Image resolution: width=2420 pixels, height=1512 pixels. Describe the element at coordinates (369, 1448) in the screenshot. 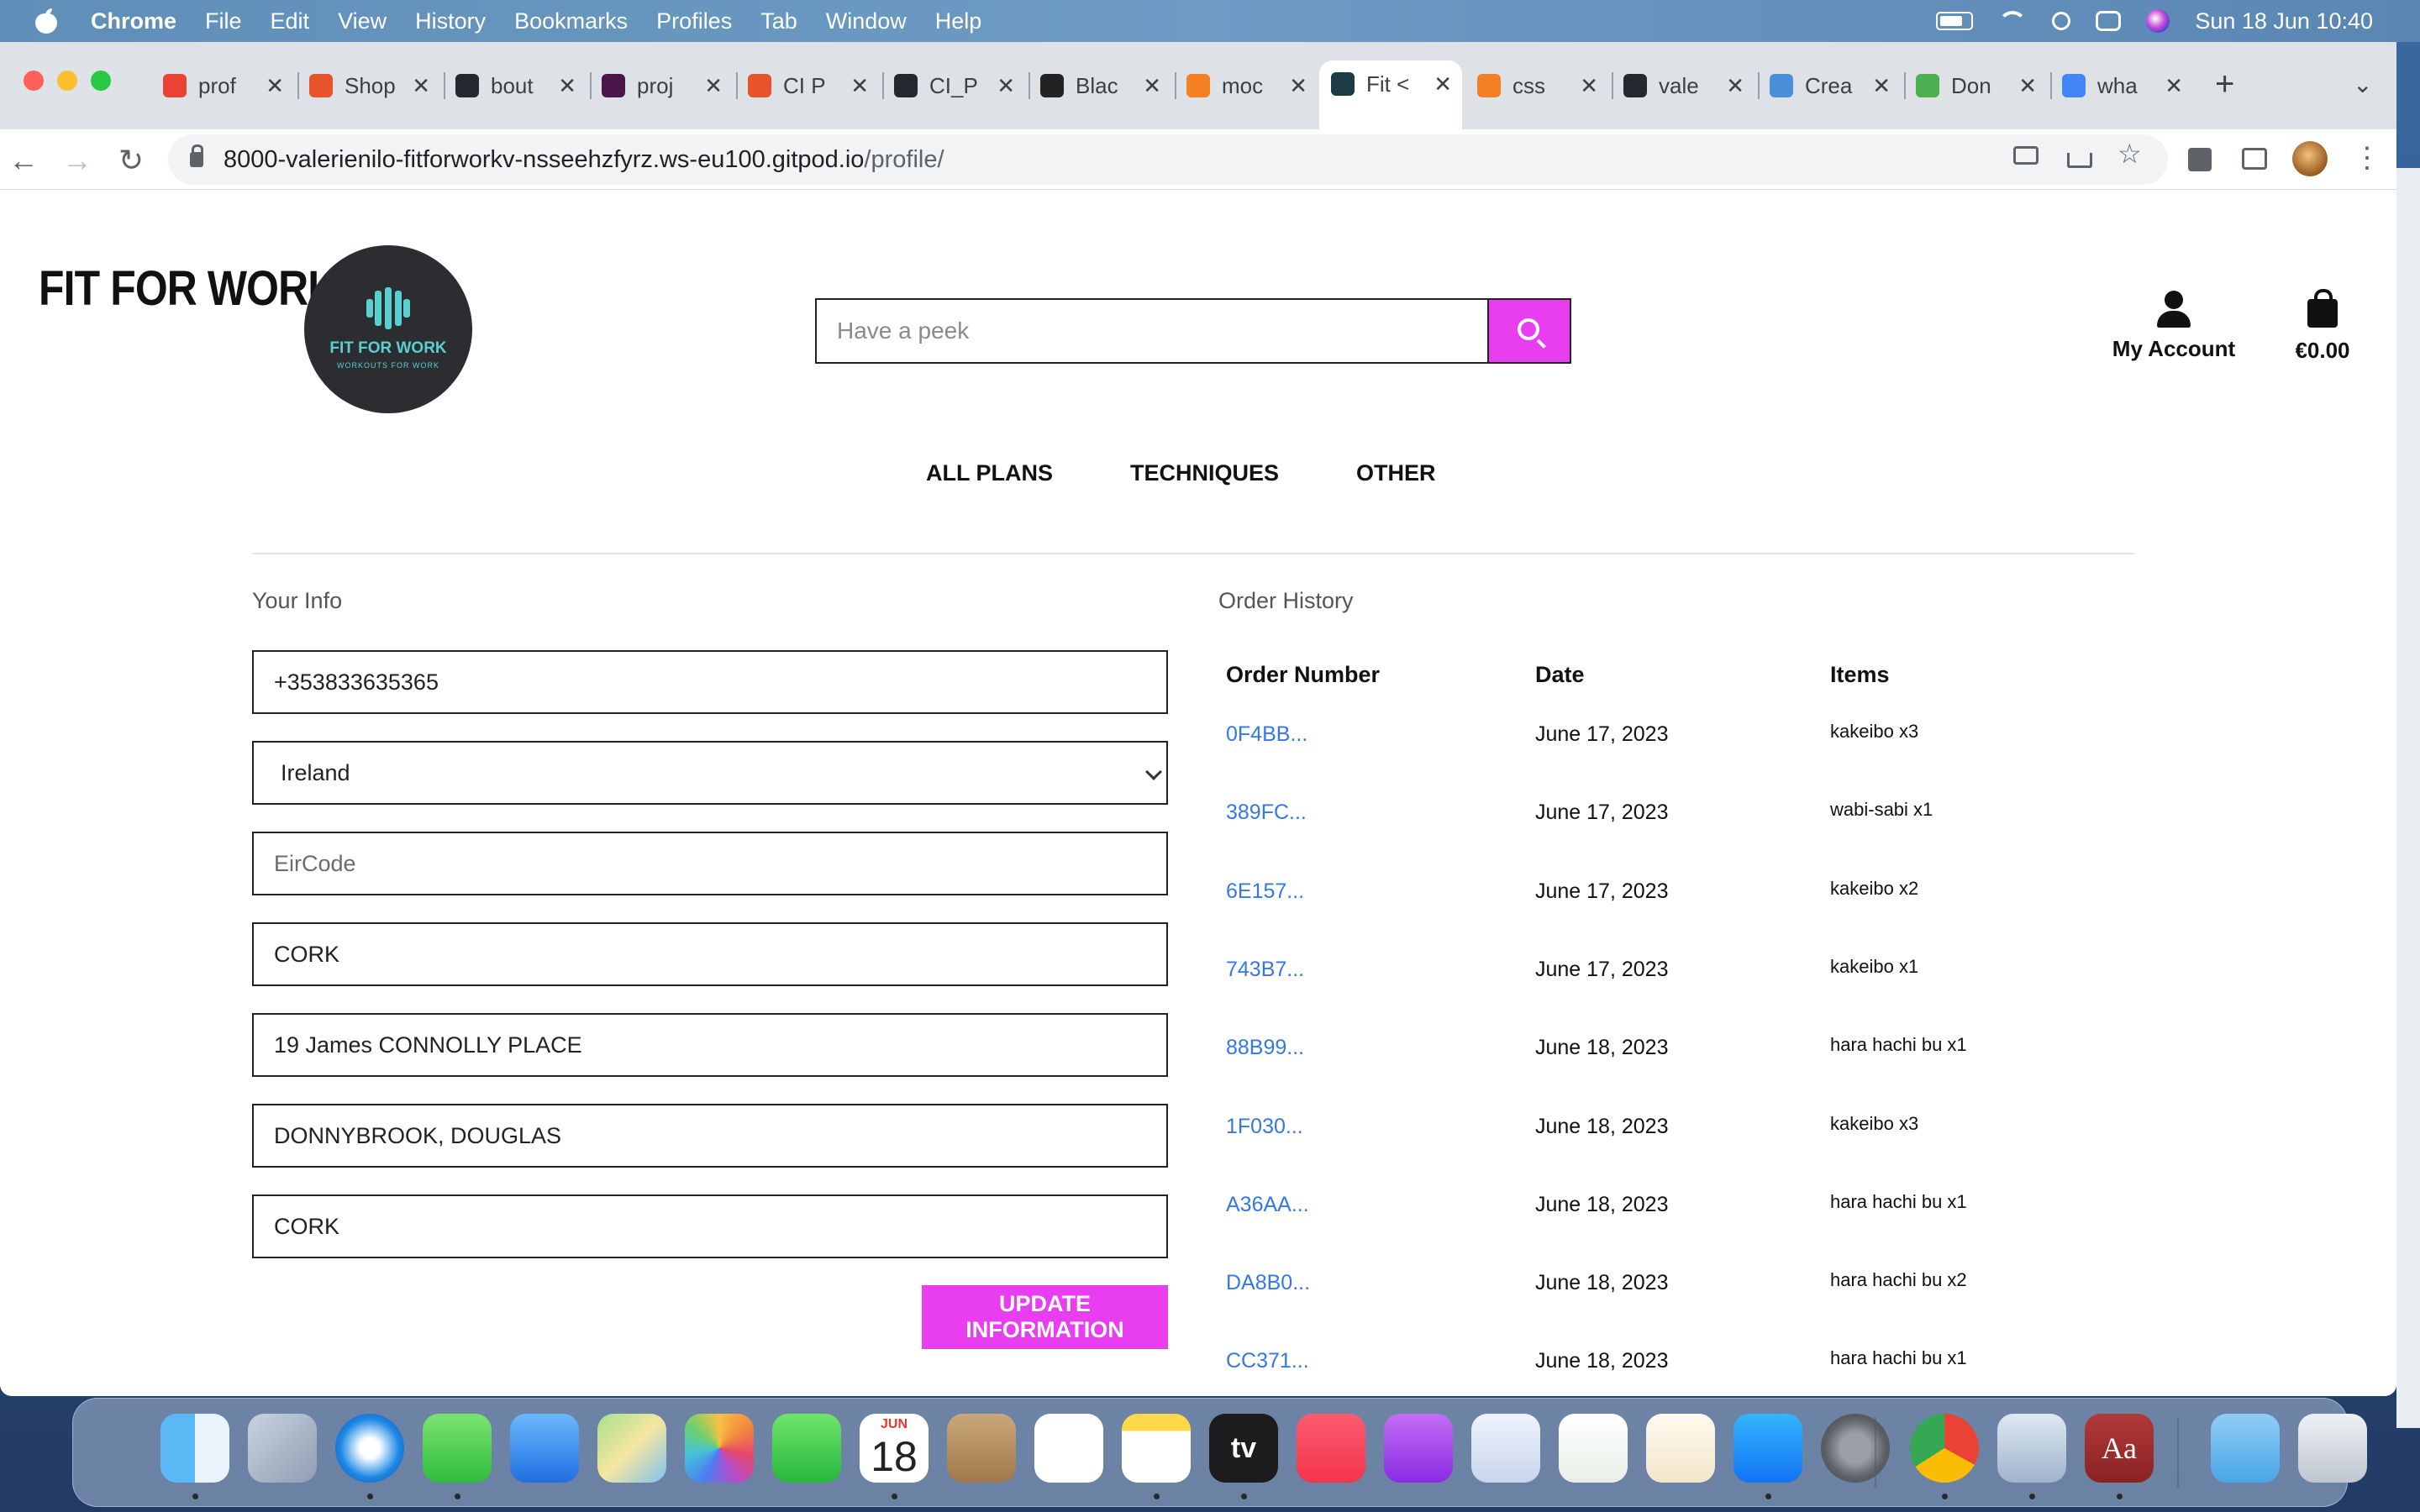

I see `safari-icon` at that location.